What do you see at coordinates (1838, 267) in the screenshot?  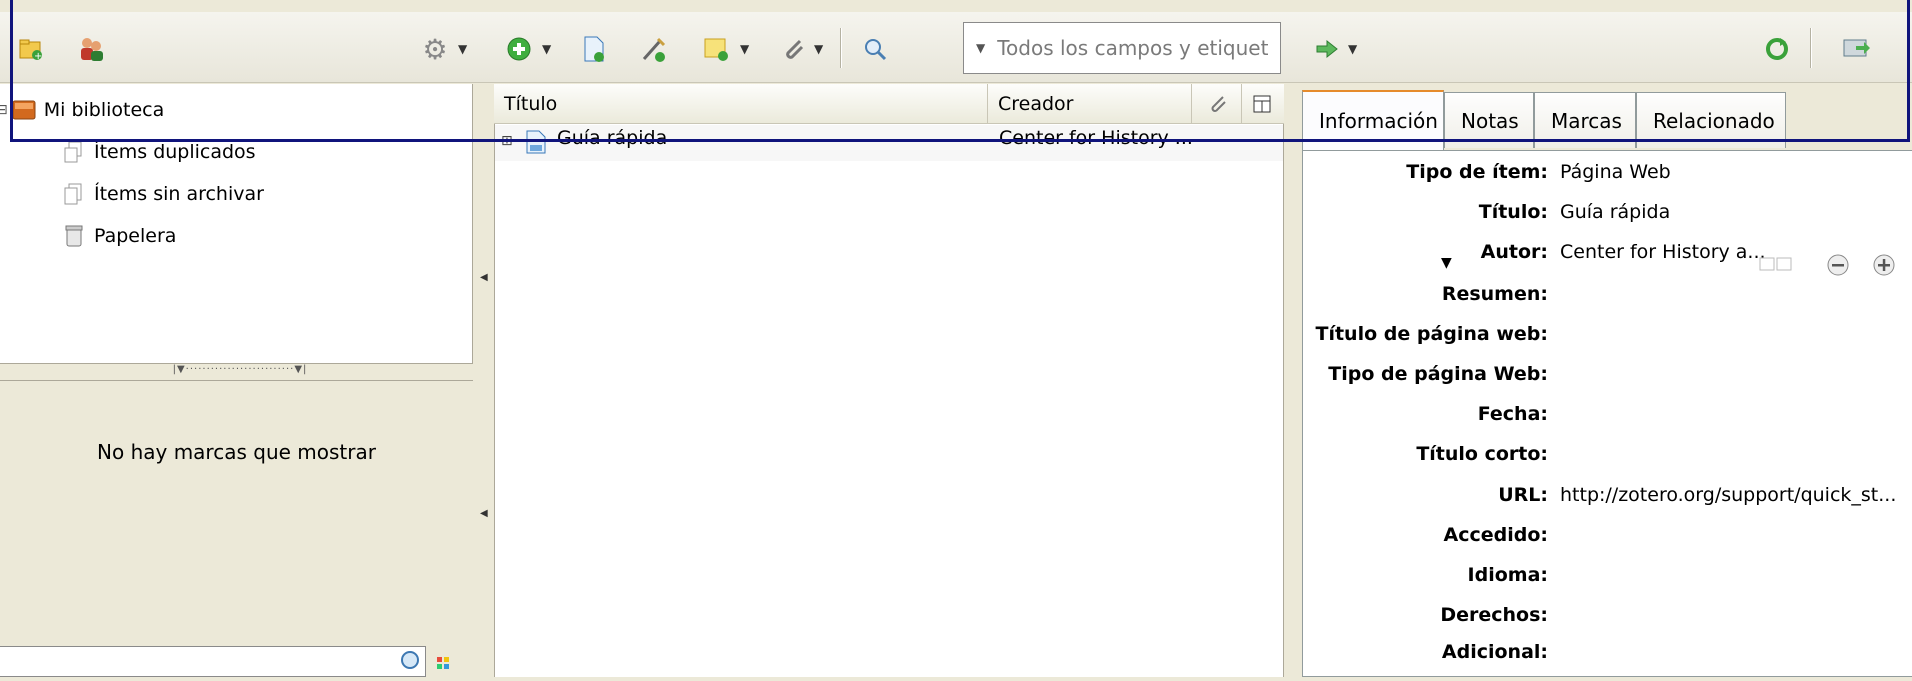 I see `remove-creator-icon` at bounding box center [1838, 267].